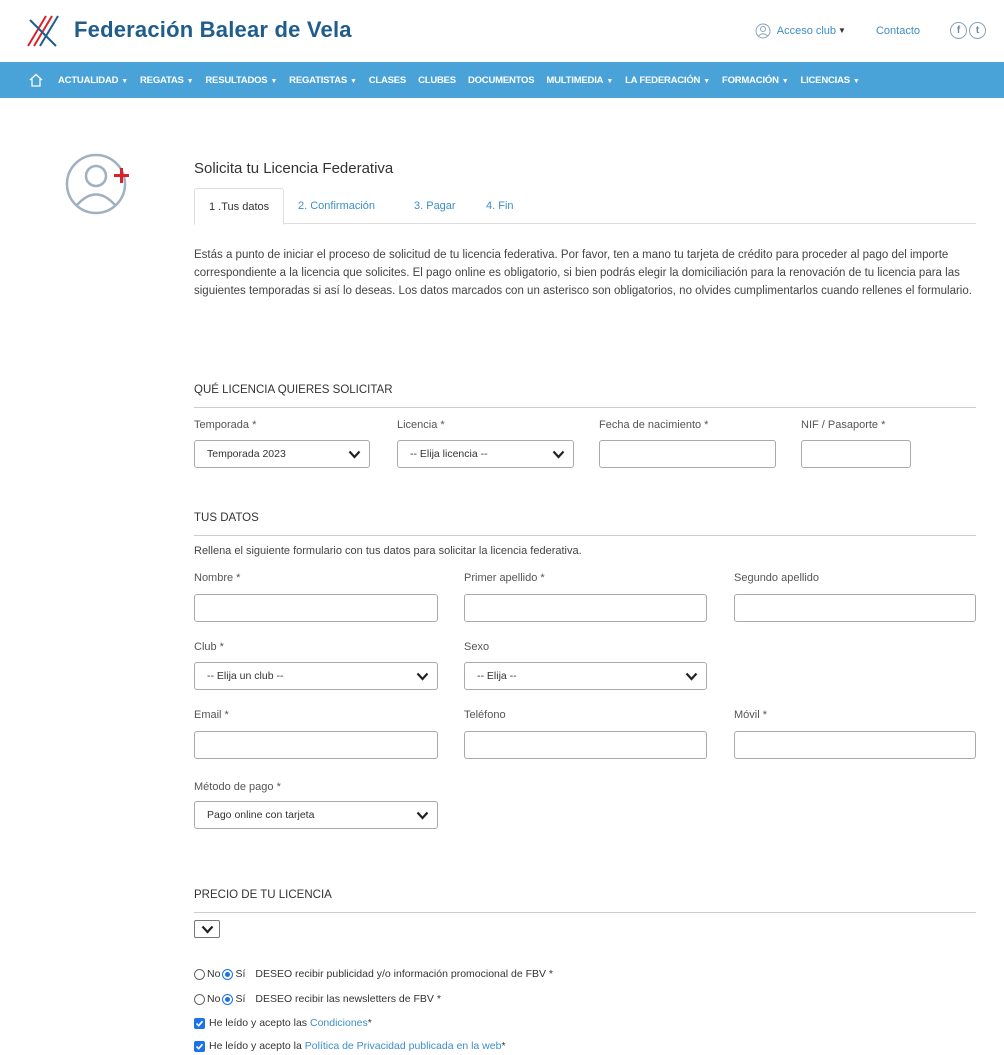 The height and width of the screenshot is (1055, 1004). Describe the element at coordinates (579, 80) in the screenshot. I see `nav-multimedia: MULTIMEDIA ▼` at that location.